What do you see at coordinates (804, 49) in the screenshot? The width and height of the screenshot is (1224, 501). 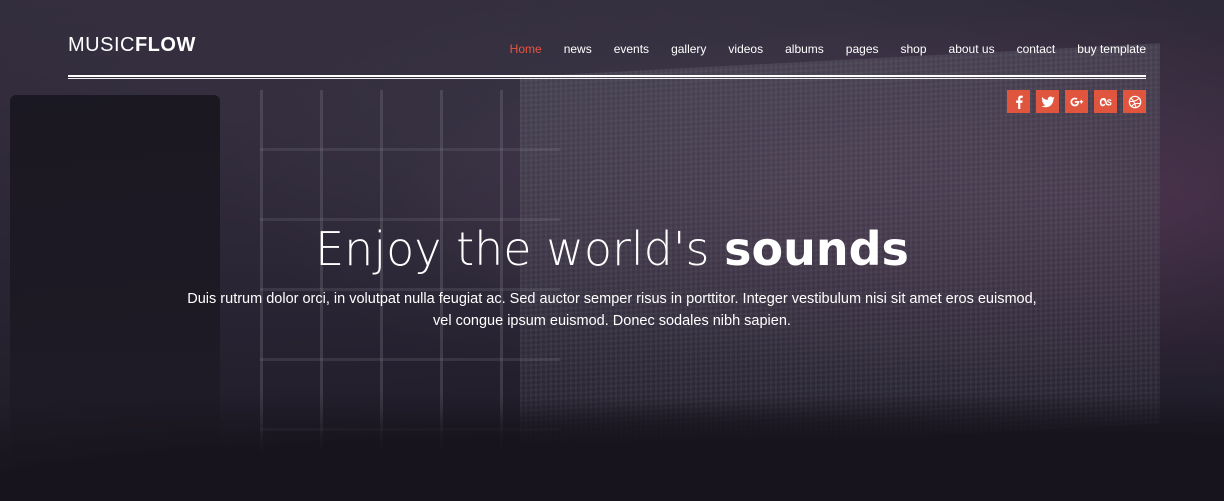 I see `nav-item-albums: albums` at bounding box center [804, 49].